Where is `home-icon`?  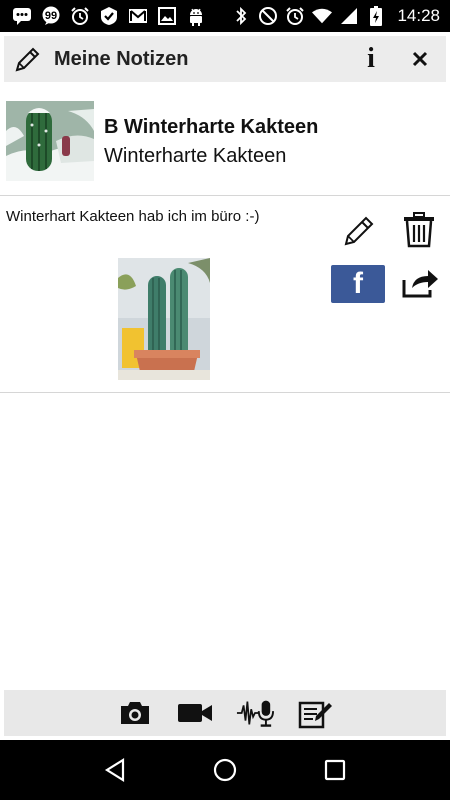
home-icon is located at coordinates (225, 770).